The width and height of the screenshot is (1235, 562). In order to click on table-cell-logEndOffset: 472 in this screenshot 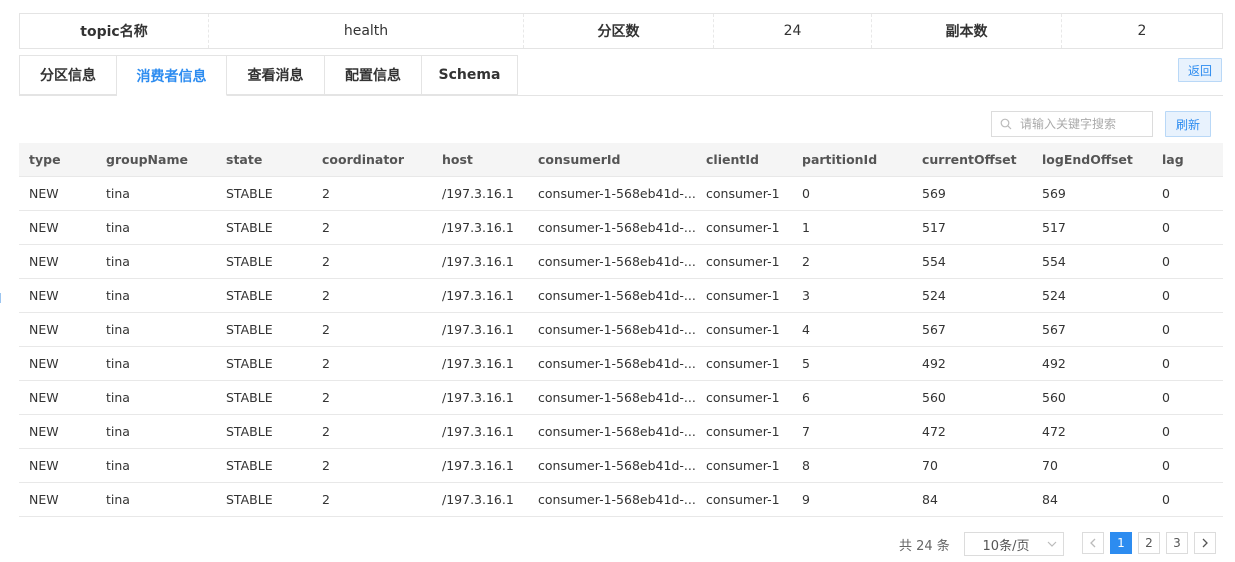, I will do `click(1054, 431)`.